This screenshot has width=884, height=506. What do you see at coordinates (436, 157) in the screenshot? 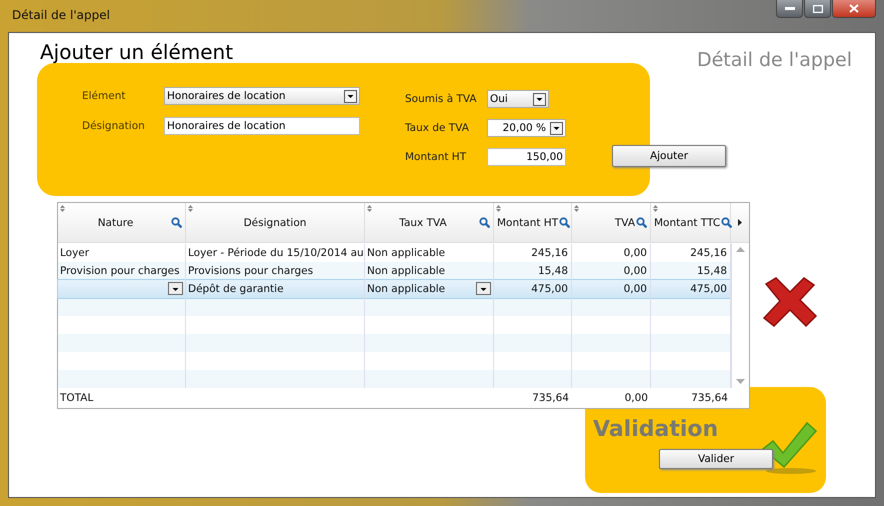
I see `field-label: Montant HT` at bounding box center [436, 157].